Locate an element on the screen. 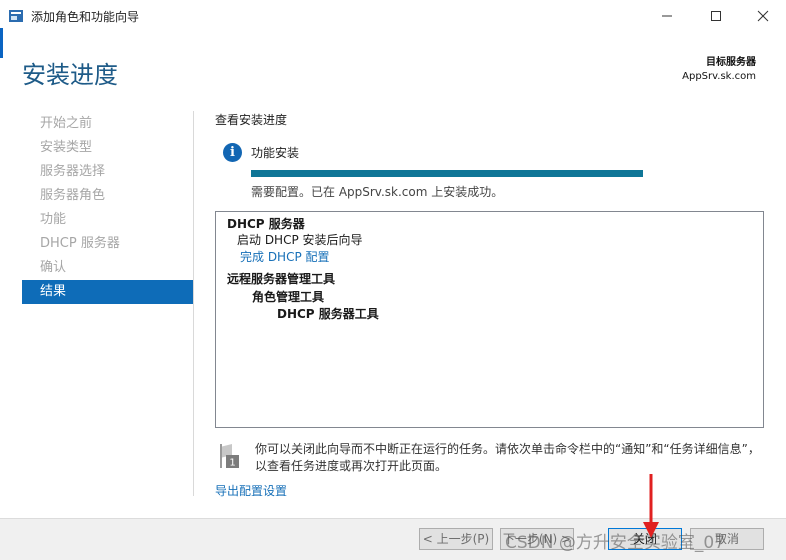  minimize-icon is located at coordinates (667, 16).